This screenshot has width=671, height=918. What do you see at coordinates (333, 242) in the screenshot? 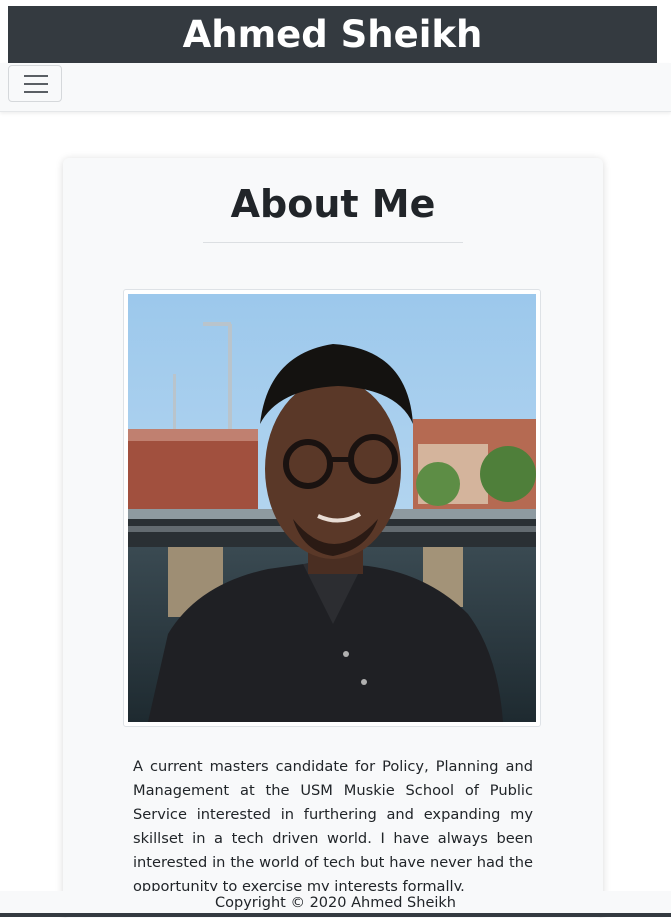
I see `heading-divider` at bounding box center [333, 242].